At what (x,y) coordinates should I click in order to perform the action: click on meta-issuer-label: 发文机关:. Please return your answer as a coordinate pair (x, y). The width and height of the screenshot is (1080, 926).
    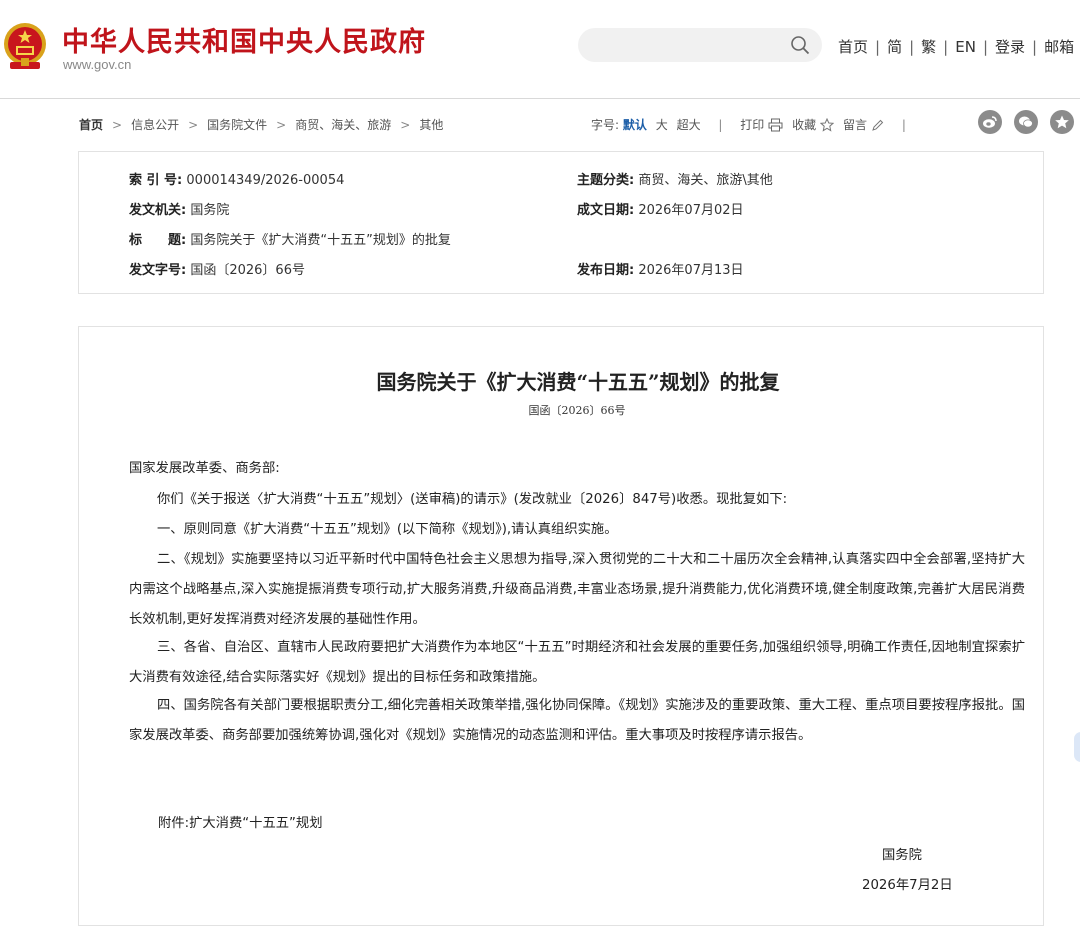
    Looking at the image, I should click on (158, 210).